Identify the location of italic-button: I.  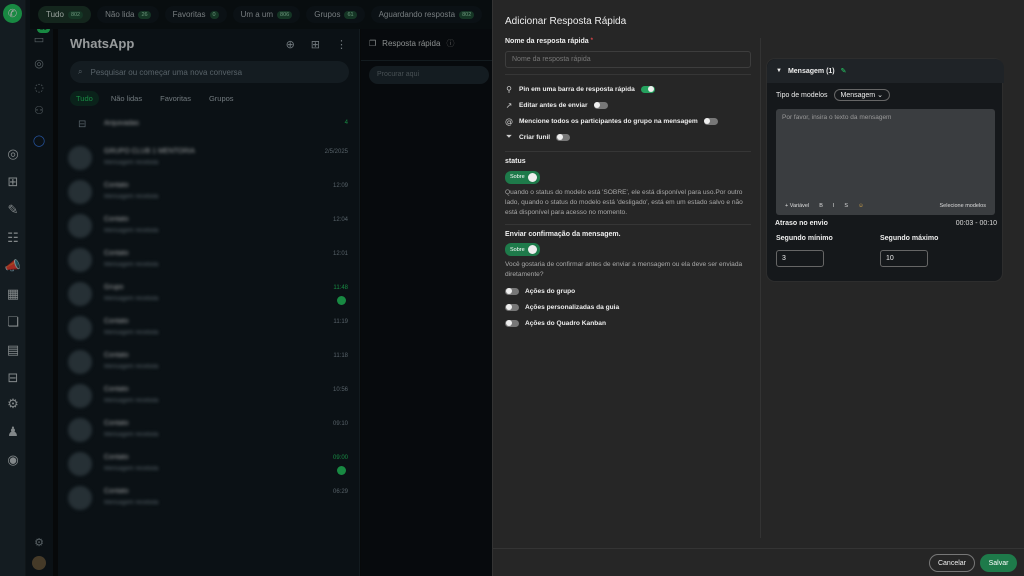
(834, 206).